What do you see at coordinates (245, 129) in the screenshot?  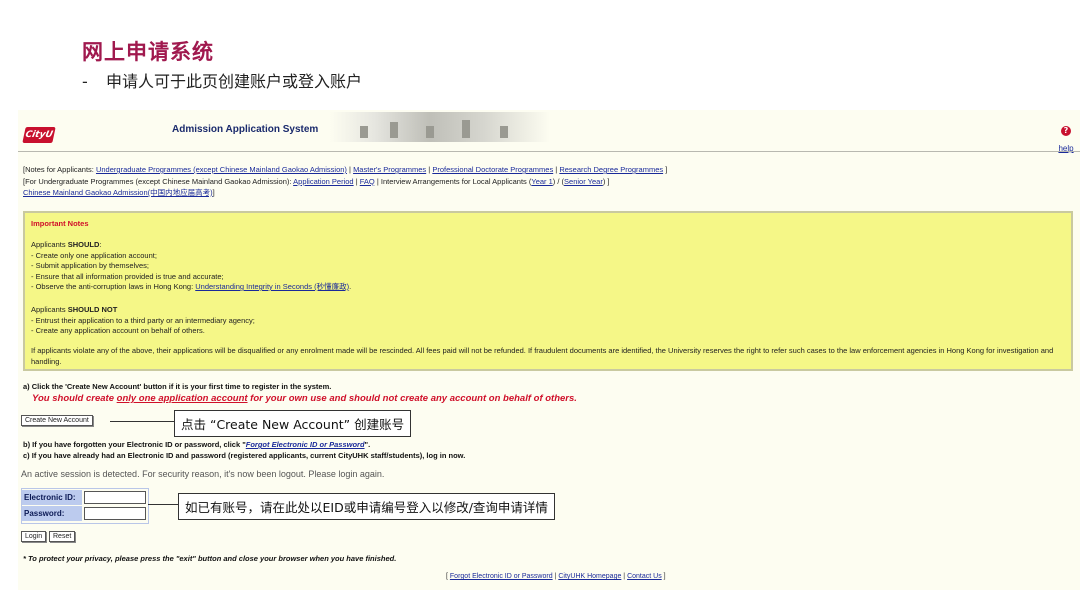 I see `system-title: Admission Application System` at bounding box center [245, 129].